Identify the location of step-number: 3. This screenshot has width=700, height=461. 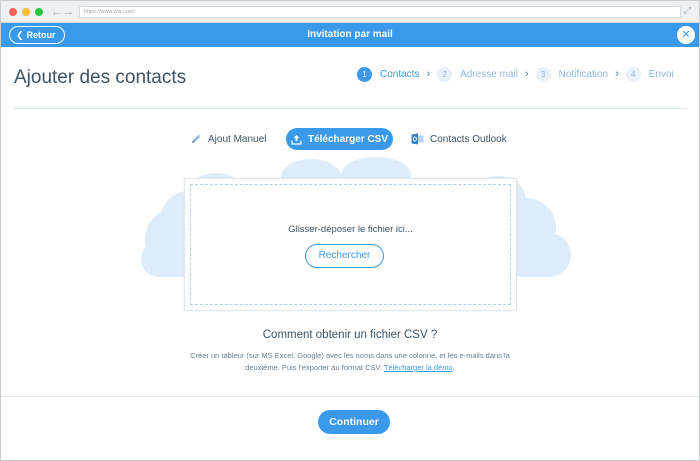
(543, 74).